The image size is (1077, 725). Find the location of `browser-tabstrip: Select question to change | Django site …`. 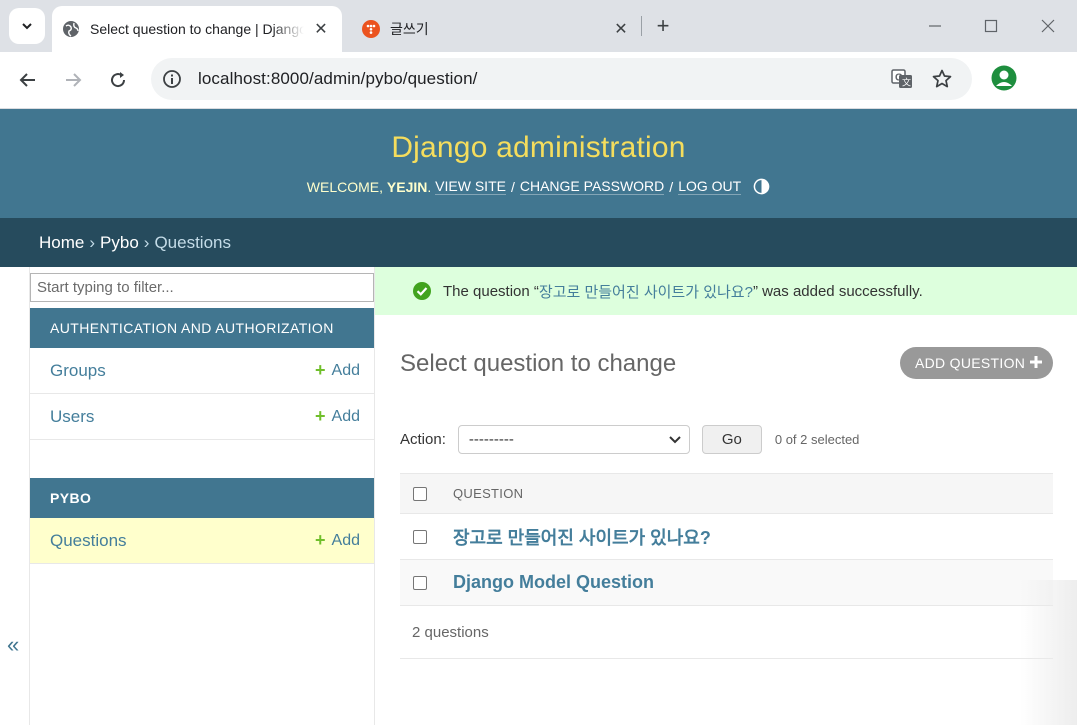

browser-tabstrip: Select question to change | Django site … is located at coordinates (538, 26).